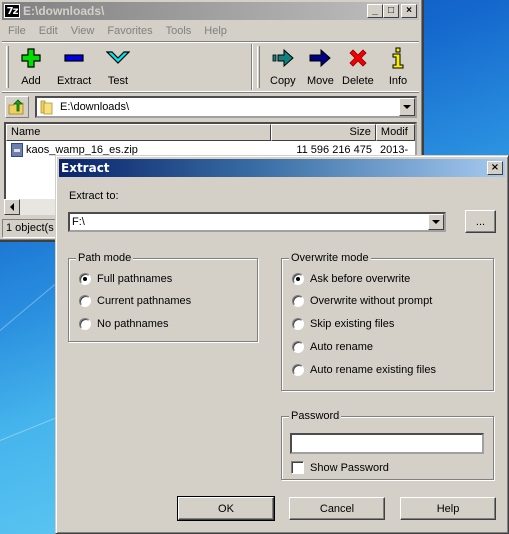  What do you see at coordinates (210, 11) in the screenshot?
I see `main-title-bar: 7z E:\downloads\ _ □ ×` at bounding box center [210, 11].